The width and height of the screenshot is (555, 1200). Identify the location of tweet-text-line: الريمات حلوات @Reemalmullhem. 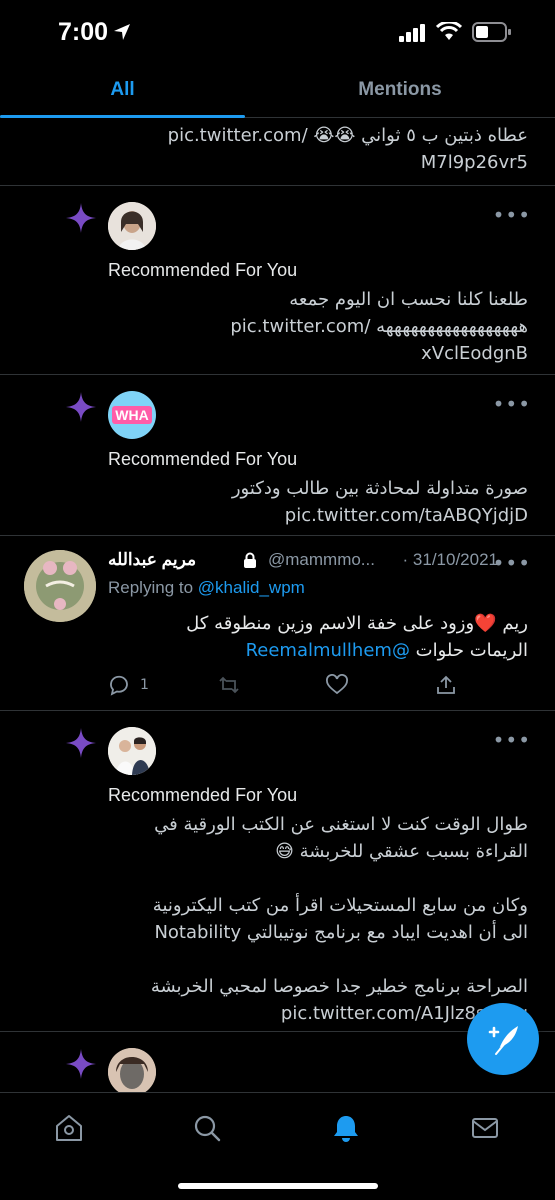
(318, 650).